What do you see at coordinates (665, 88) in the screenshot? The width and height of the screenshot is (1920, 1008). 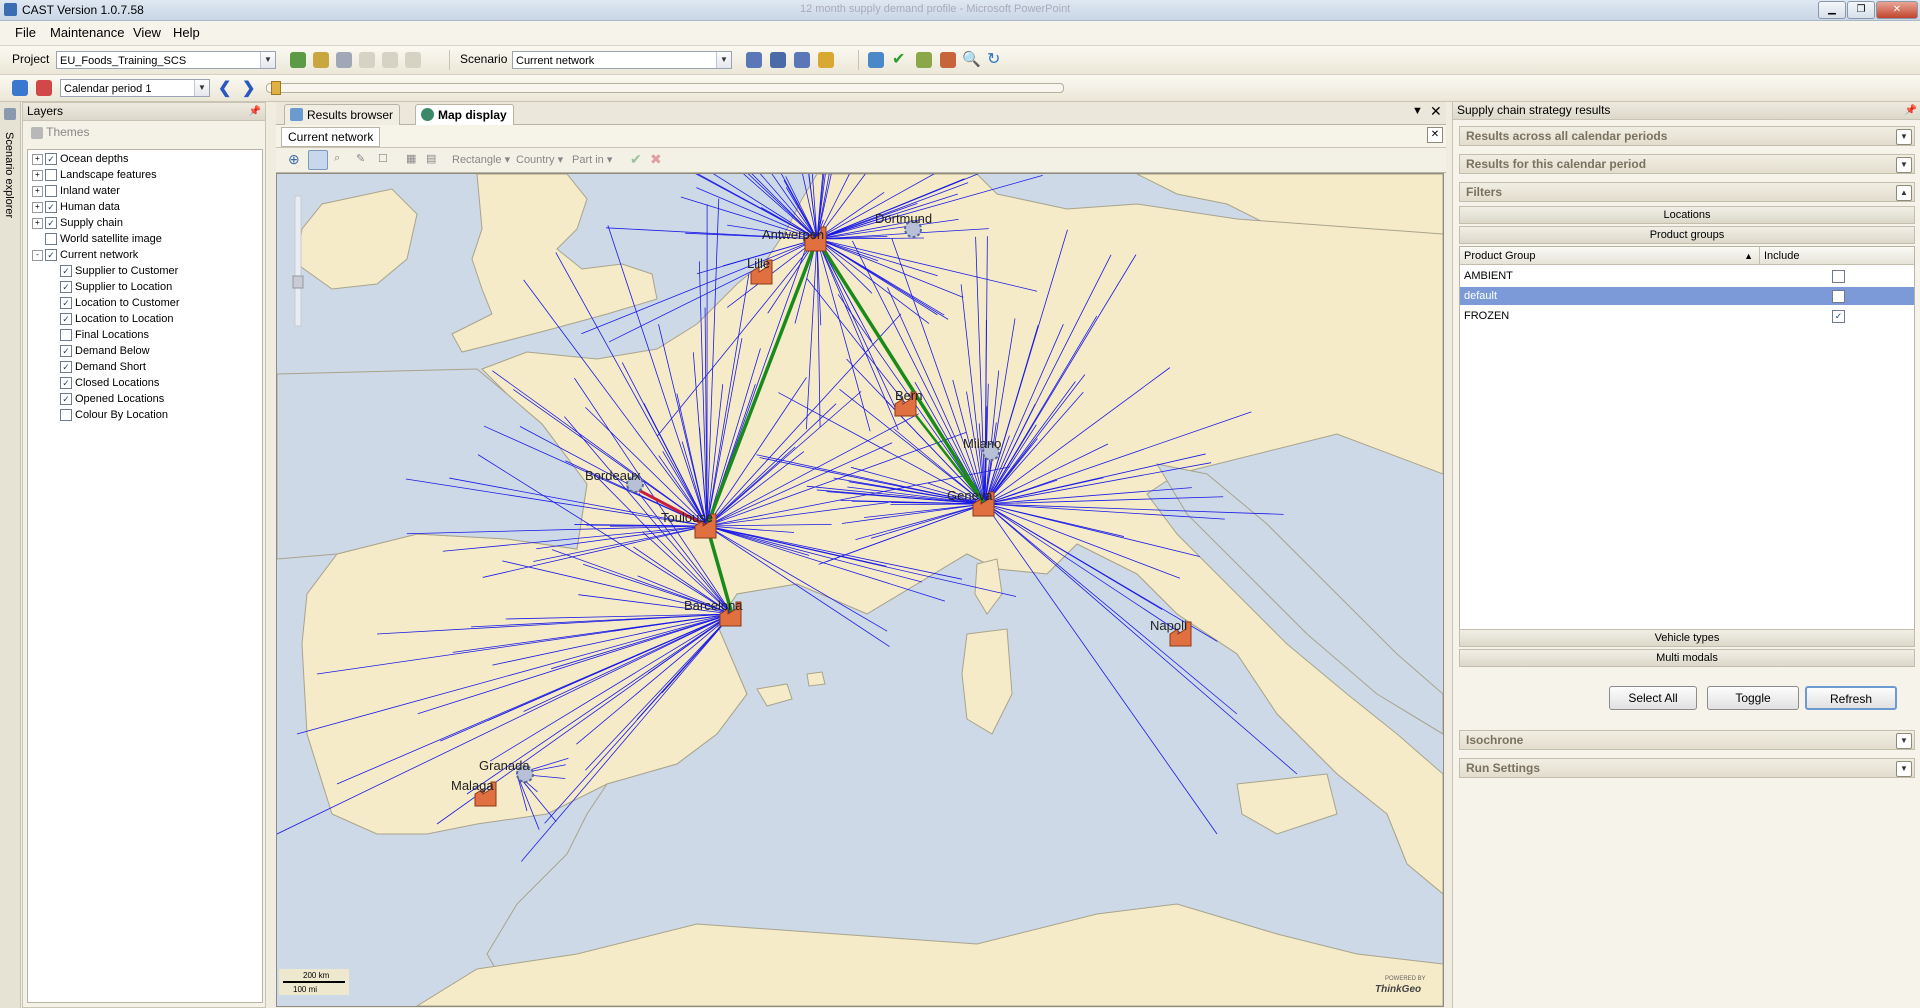 I see `period-slider` at bounding box center [665, 88].